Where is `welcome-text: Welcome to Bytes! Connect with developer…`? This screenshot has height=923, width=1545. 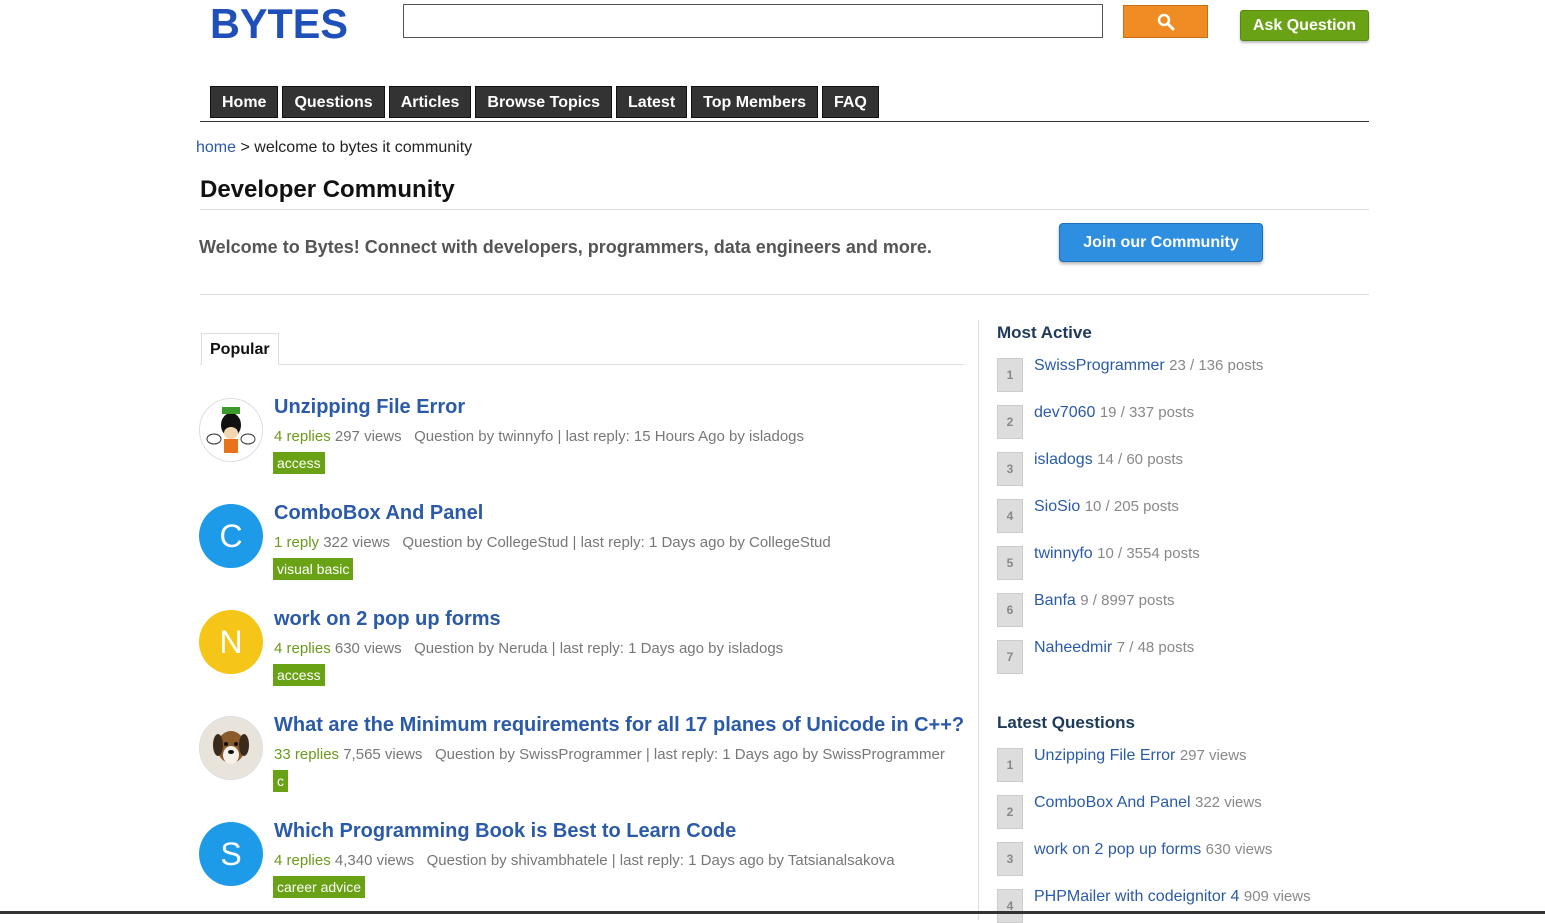 welcome-text: Welcome to Bytes! Connect with developer… is located at coordinates (565, 247).